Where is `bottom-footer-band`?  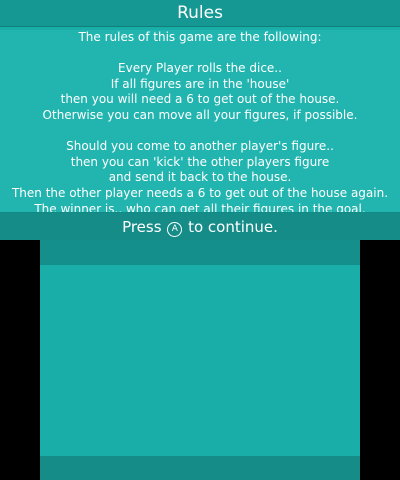
bottom-footer-band is located at coordinates (200, 468).